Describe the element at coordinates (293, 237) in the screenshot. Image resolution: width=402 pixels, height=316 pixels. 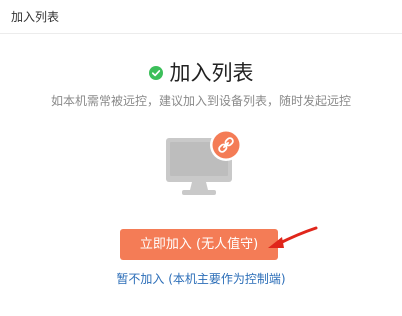
I see `red-arrow-icon` at that location.